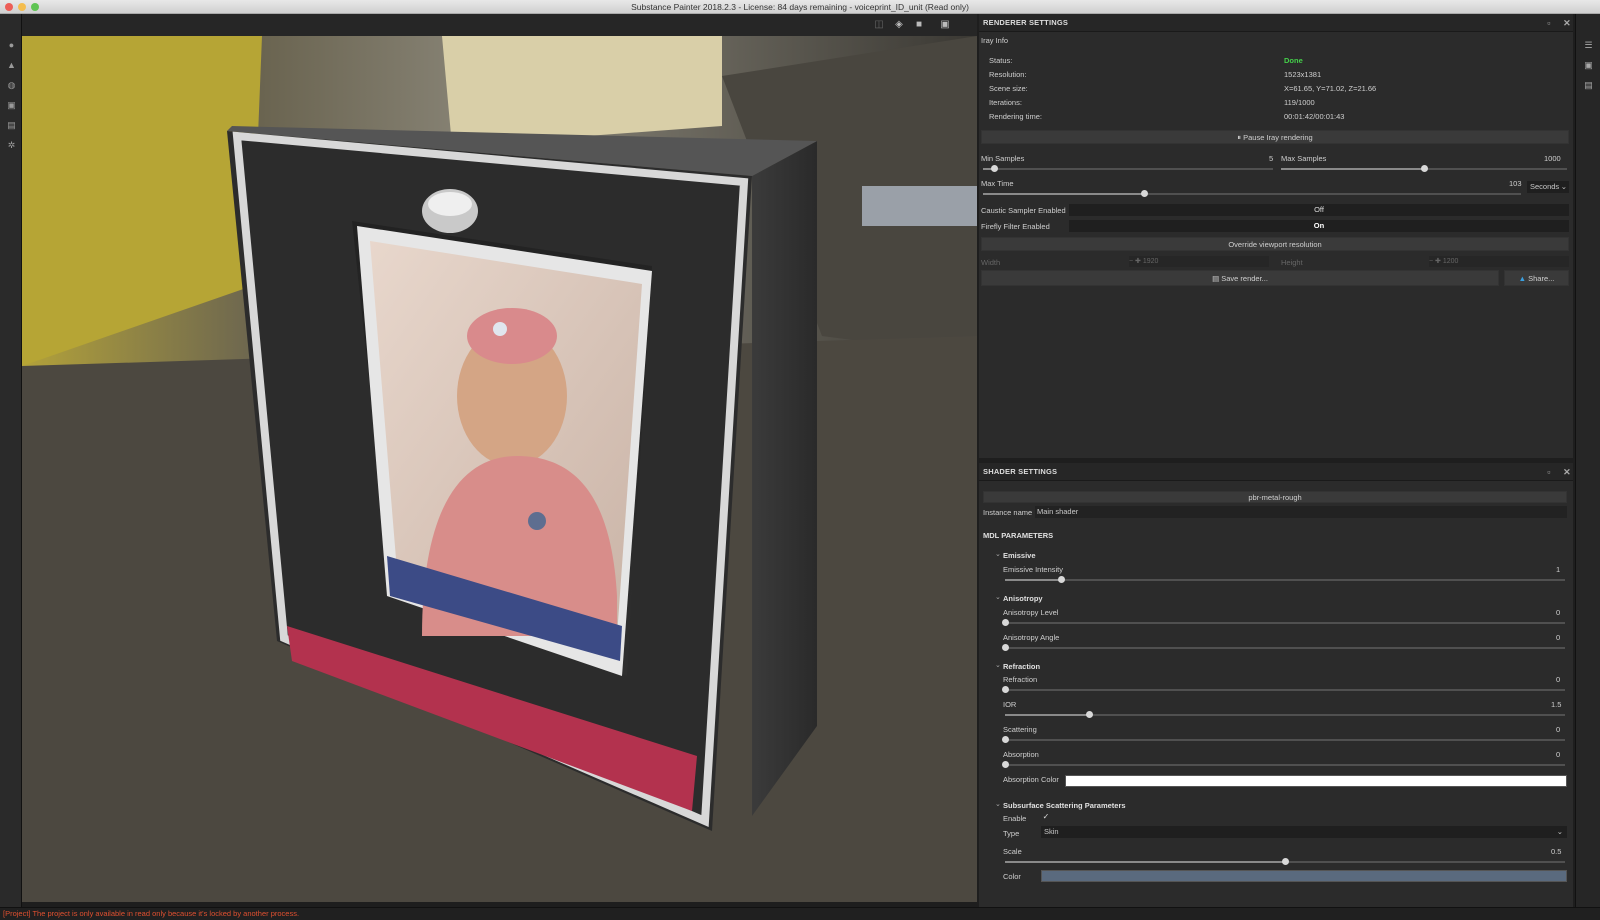 The height and width of the screenshot is (920, 1600). Describe the element at coordinates (1089, 714) in the screenshot. I see `ior-handle` at that location.